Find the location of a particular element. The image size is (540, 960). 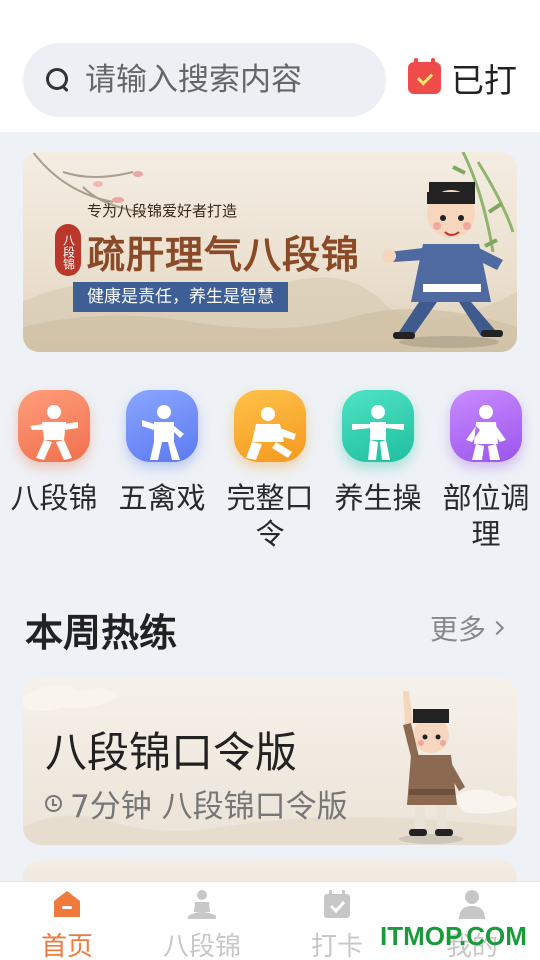

banner-tagline: 专为八段锦爱好者打造 is located at coordinates (162, 211).